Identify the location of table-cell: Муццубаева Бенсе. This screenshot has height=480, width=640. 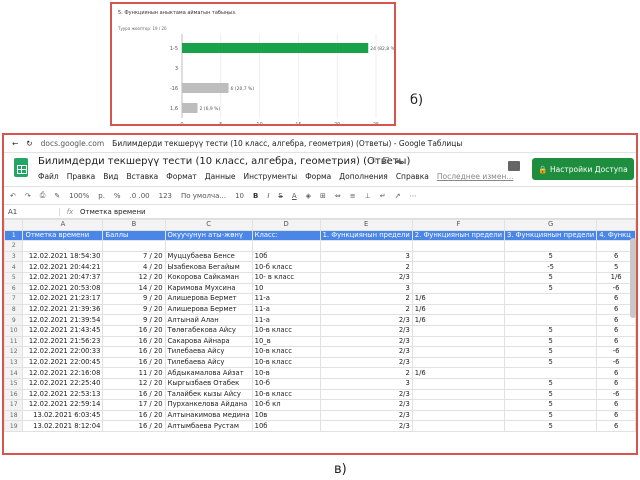
(208, 256).